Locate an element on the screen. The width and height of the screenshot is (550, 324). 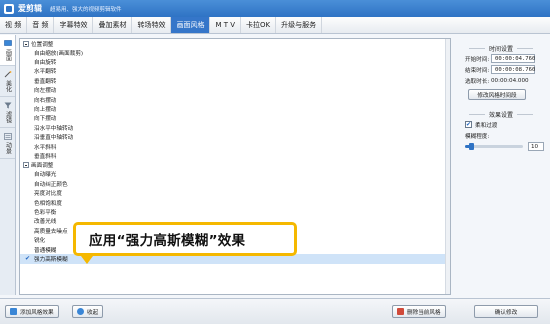
end-time-label: 结束时间: is located at coordinates (477, 70).